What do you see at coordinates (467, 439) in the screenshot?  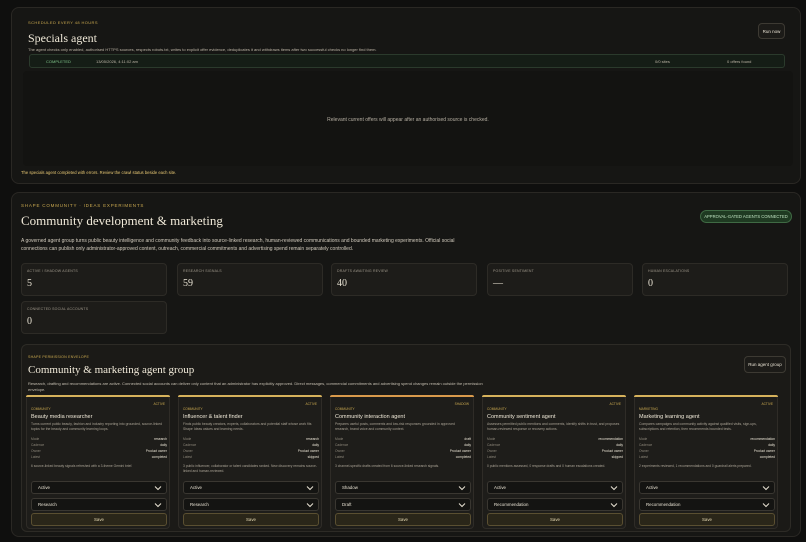 I see `mode-value: draft` at bounding box center [467, 439].